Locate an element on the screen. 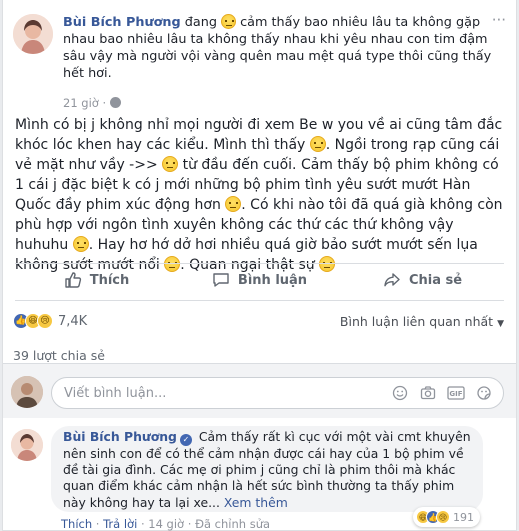 The height and width of the screenshot is (531, 519). svg-text: GIF is located at coordinates (455, 394).